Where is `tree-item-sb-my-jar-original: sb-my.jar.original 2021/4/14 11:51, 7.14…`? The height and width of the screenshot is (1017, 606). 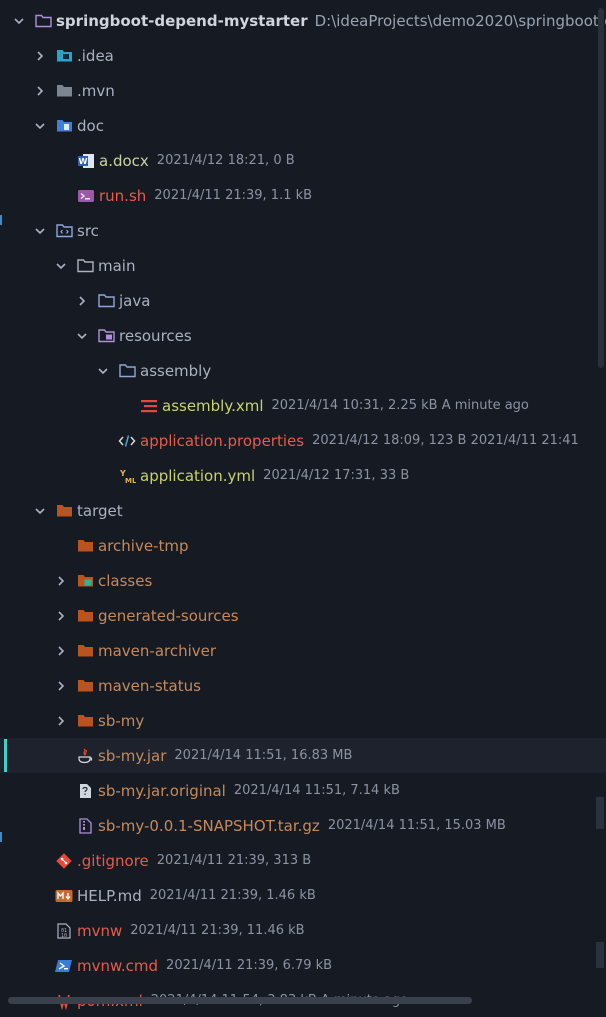
tree-item-sb-my-jar-original: sb-my.jar.original 2021/4/14 11:51, 7.14… is located at coordinates (303, 790).